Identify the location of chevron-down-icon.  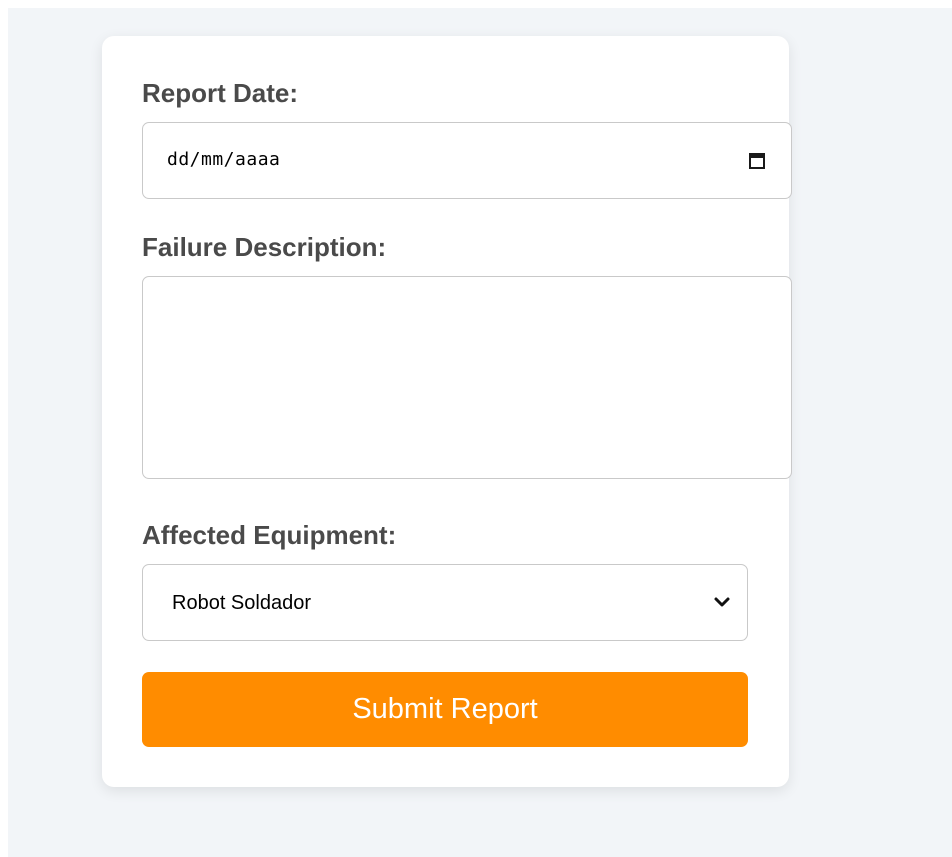
(722, 602).